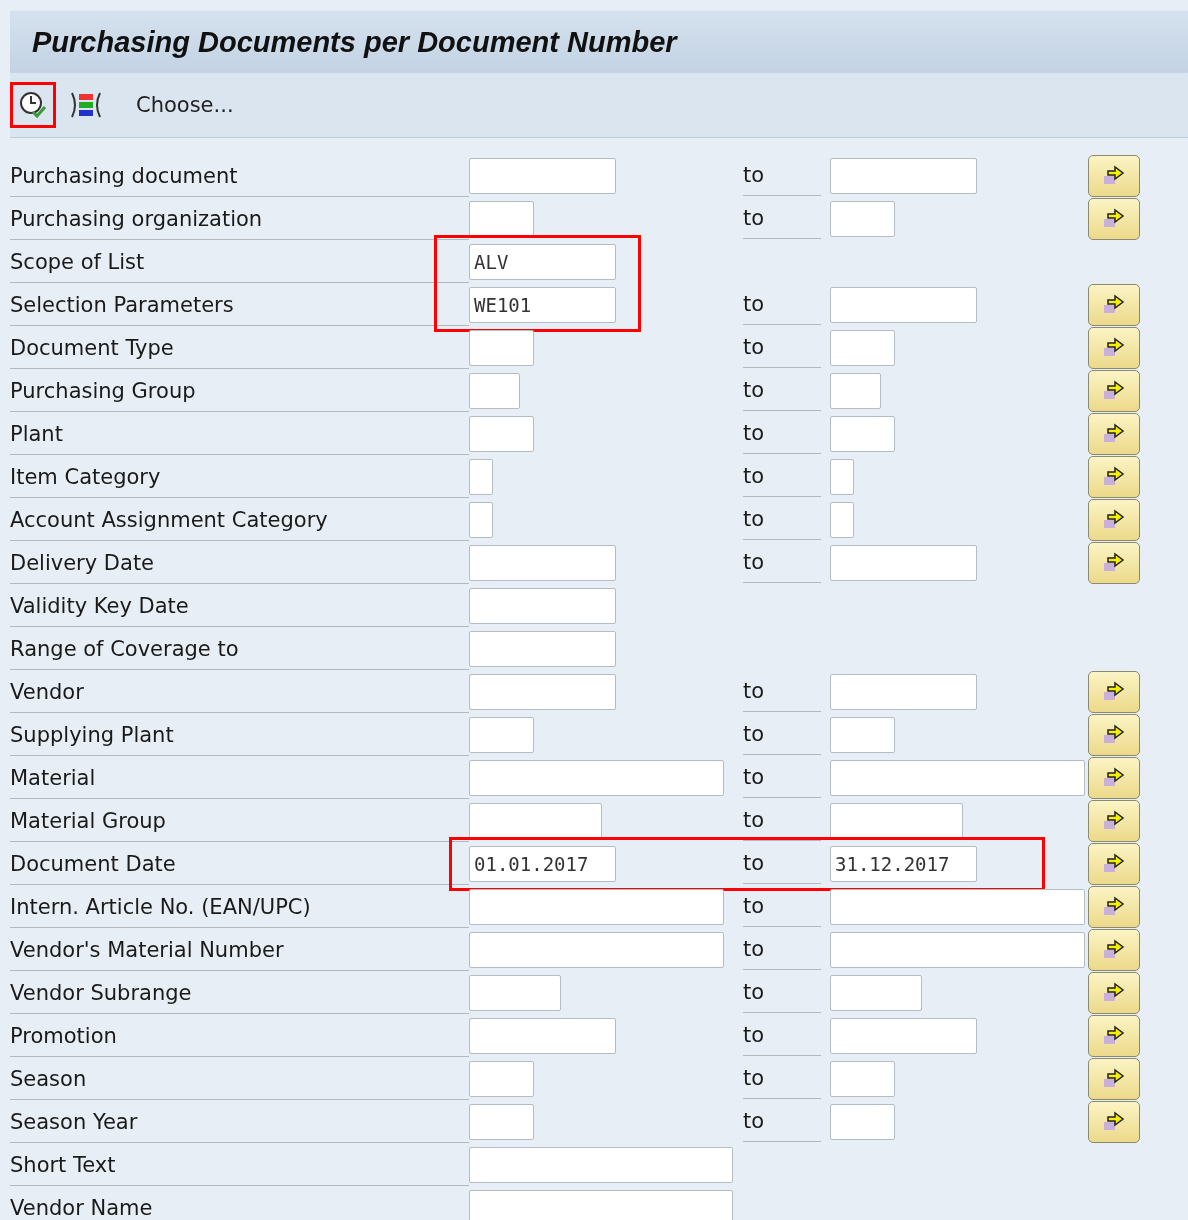 The height and width of the screenshot is (1220, 1188). Describe the element at coordinates (239, 777) in the screenshot. I see `field-label: Material` at that location.